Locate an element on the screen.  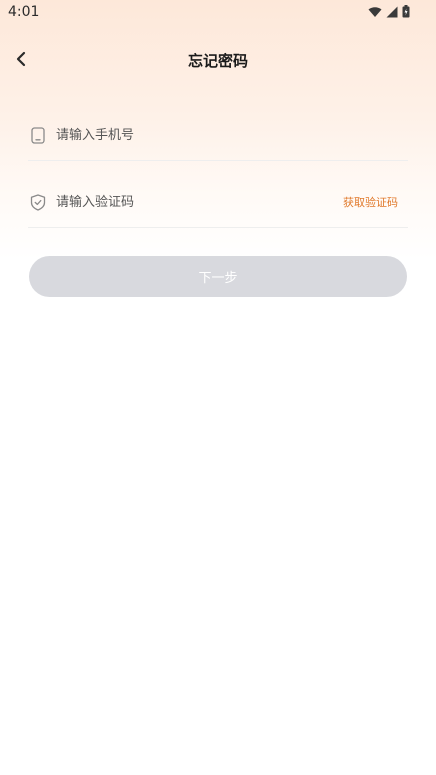
code-field-row: 获取验证码 is located at coordinates (218, 202).